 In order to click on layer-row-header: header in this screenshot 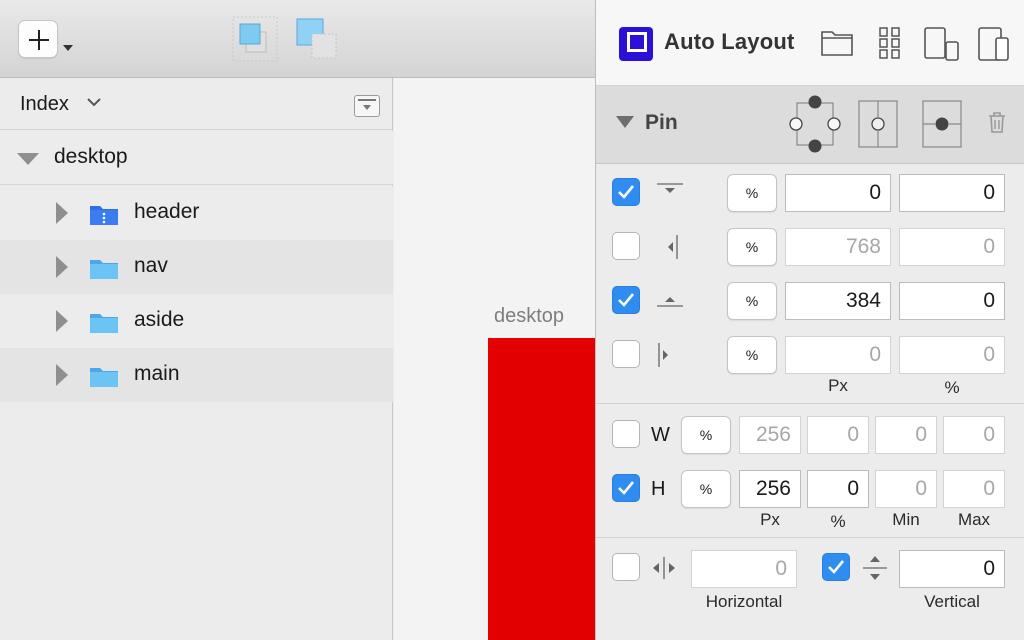, I will do `click(196, 213)`.